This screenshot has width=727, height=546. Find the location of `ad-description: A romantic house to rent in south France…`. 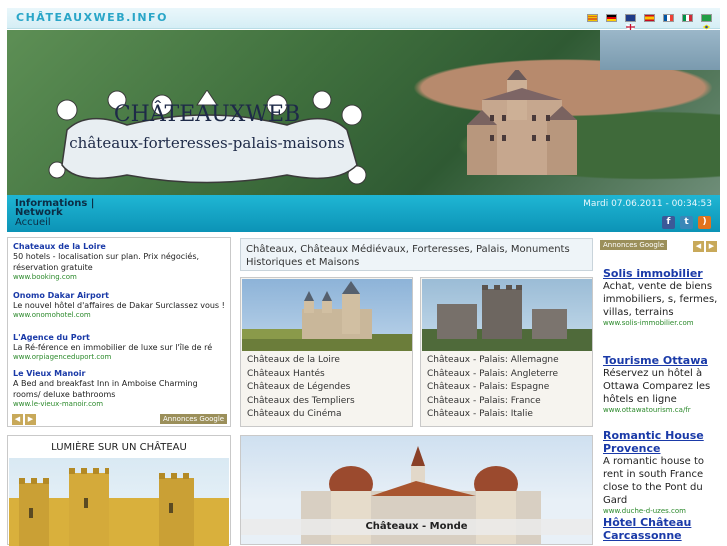

ad-description: A romantic house to rent in south France… is located at coordinates (653, 481).